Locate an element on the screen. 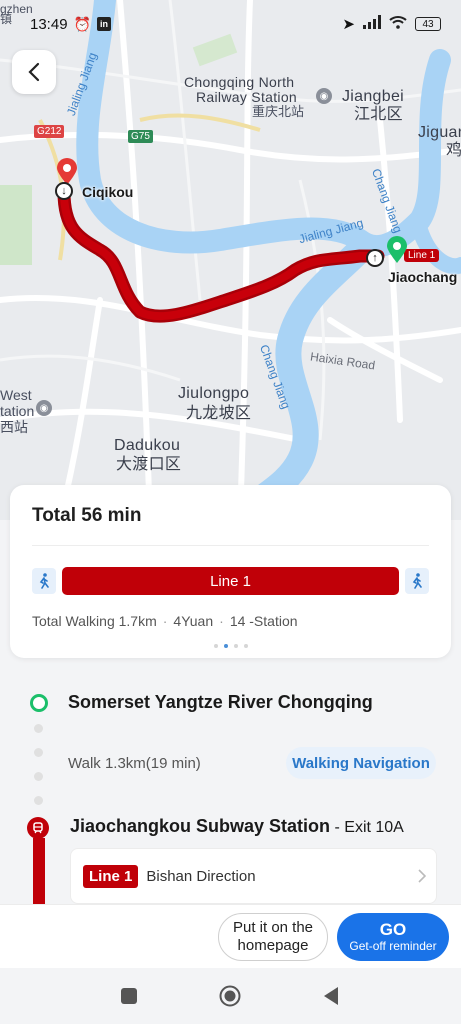  linkedin-icon: in is located at coordinates (103, 24).